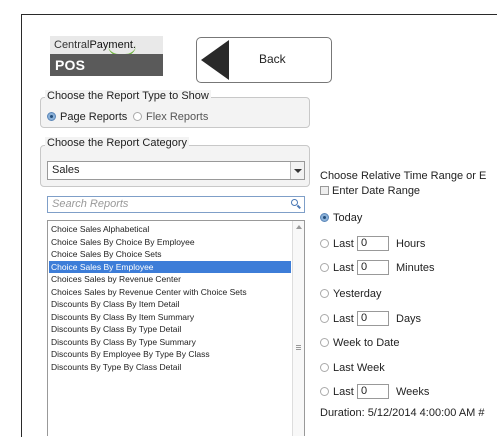 The height and width of the screenshot is (437, 497). I want to click on duration-text: Duration: 5/12/2014 4:00:00 AM #, so click(402, 413).